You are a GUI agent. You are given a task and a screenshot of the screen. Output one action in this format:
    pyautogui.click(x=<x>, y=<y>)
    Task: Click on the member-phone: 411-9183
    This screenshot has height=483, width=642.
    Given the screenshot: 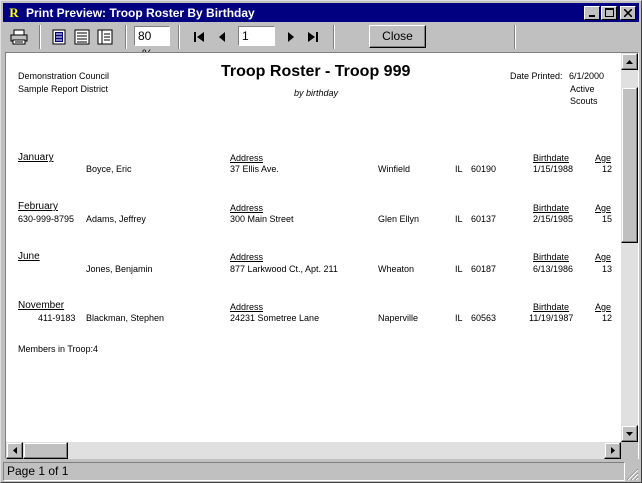 What is the action you would take?
    pyautogui.click(x=57, y=318)
    